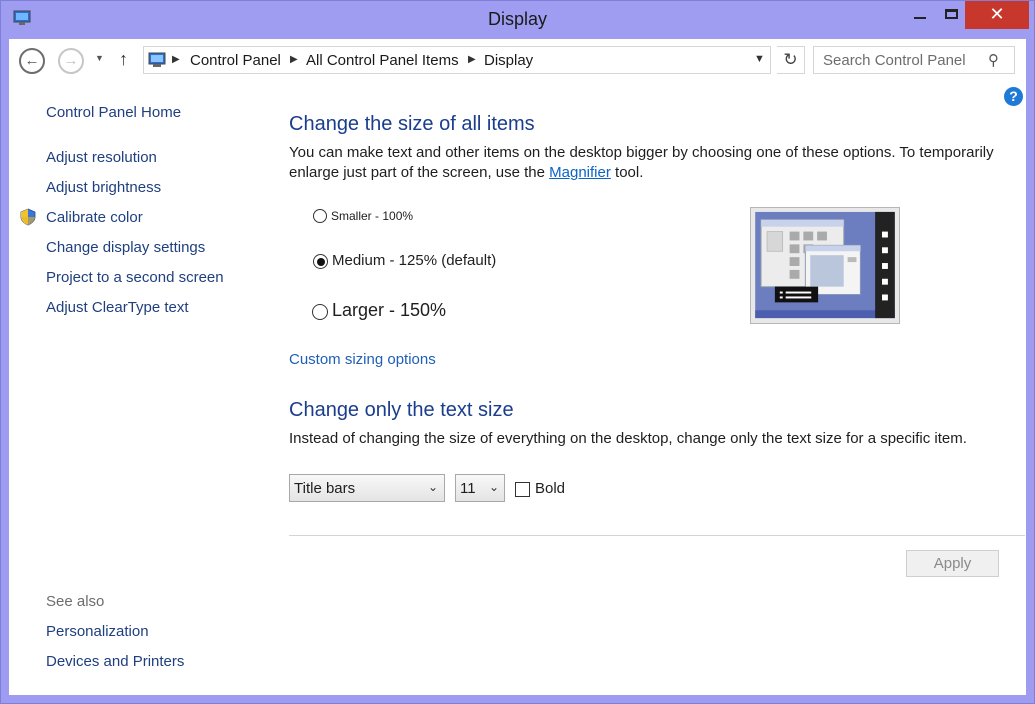  Describe the element at coordinates (382, 60) in the screenshot. I see `breadcrumb-all-items: All Control Panel Items` at that location.